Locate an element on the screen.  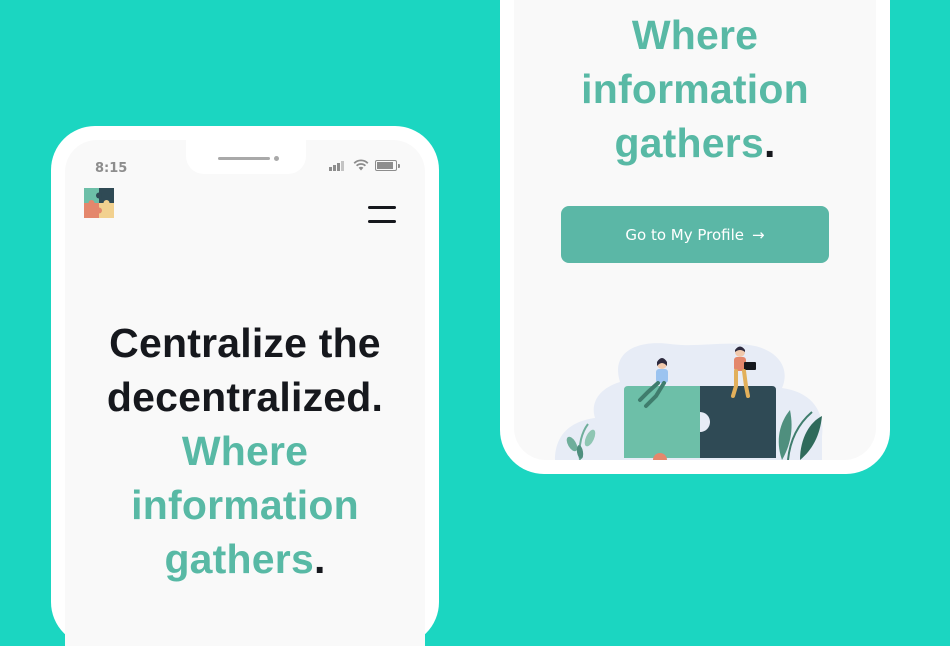
speaker is located at coordinates (244, 158).